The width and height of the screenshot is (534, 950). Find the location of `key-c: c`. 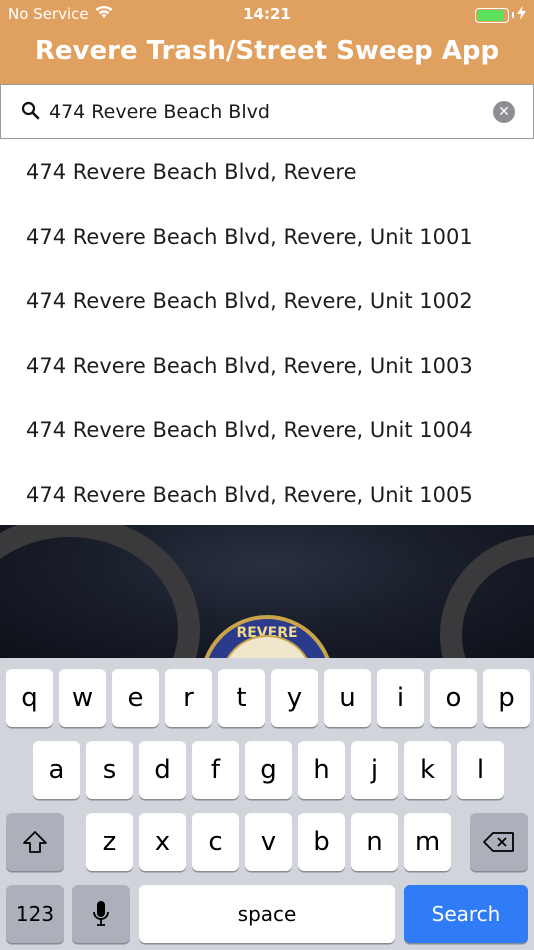

key-c: c is located at coordinates (215, 842).